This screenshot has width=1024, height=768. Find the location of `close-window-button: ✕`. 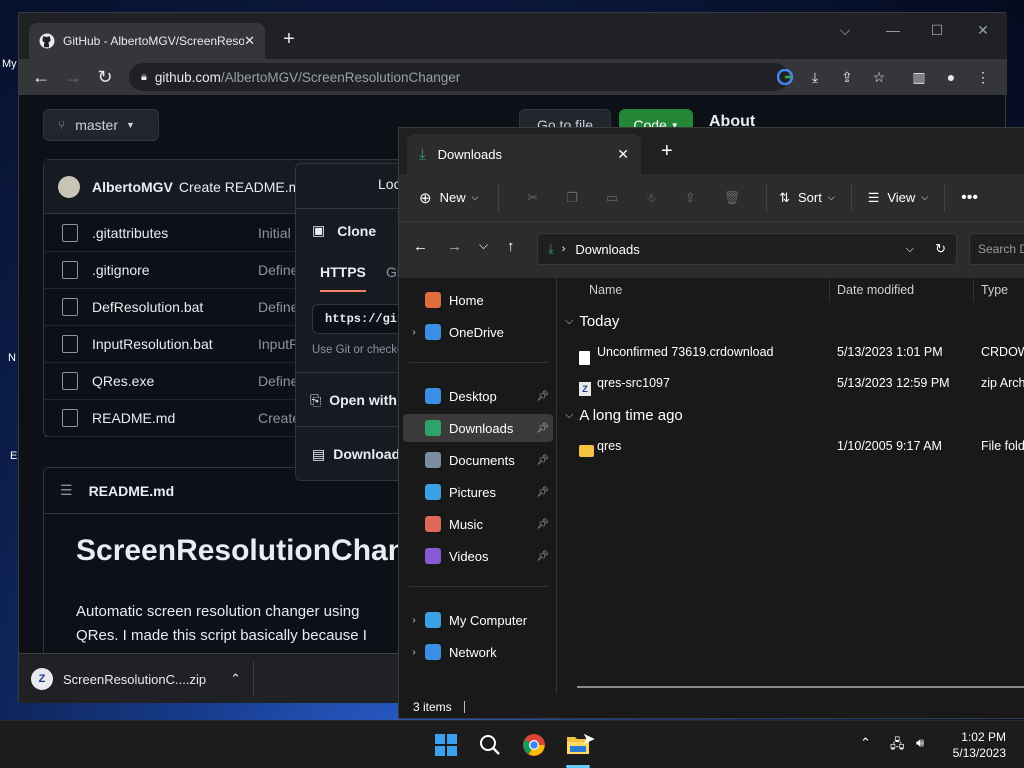

close-window-button: ✕ is located at coordinates (983, 30).